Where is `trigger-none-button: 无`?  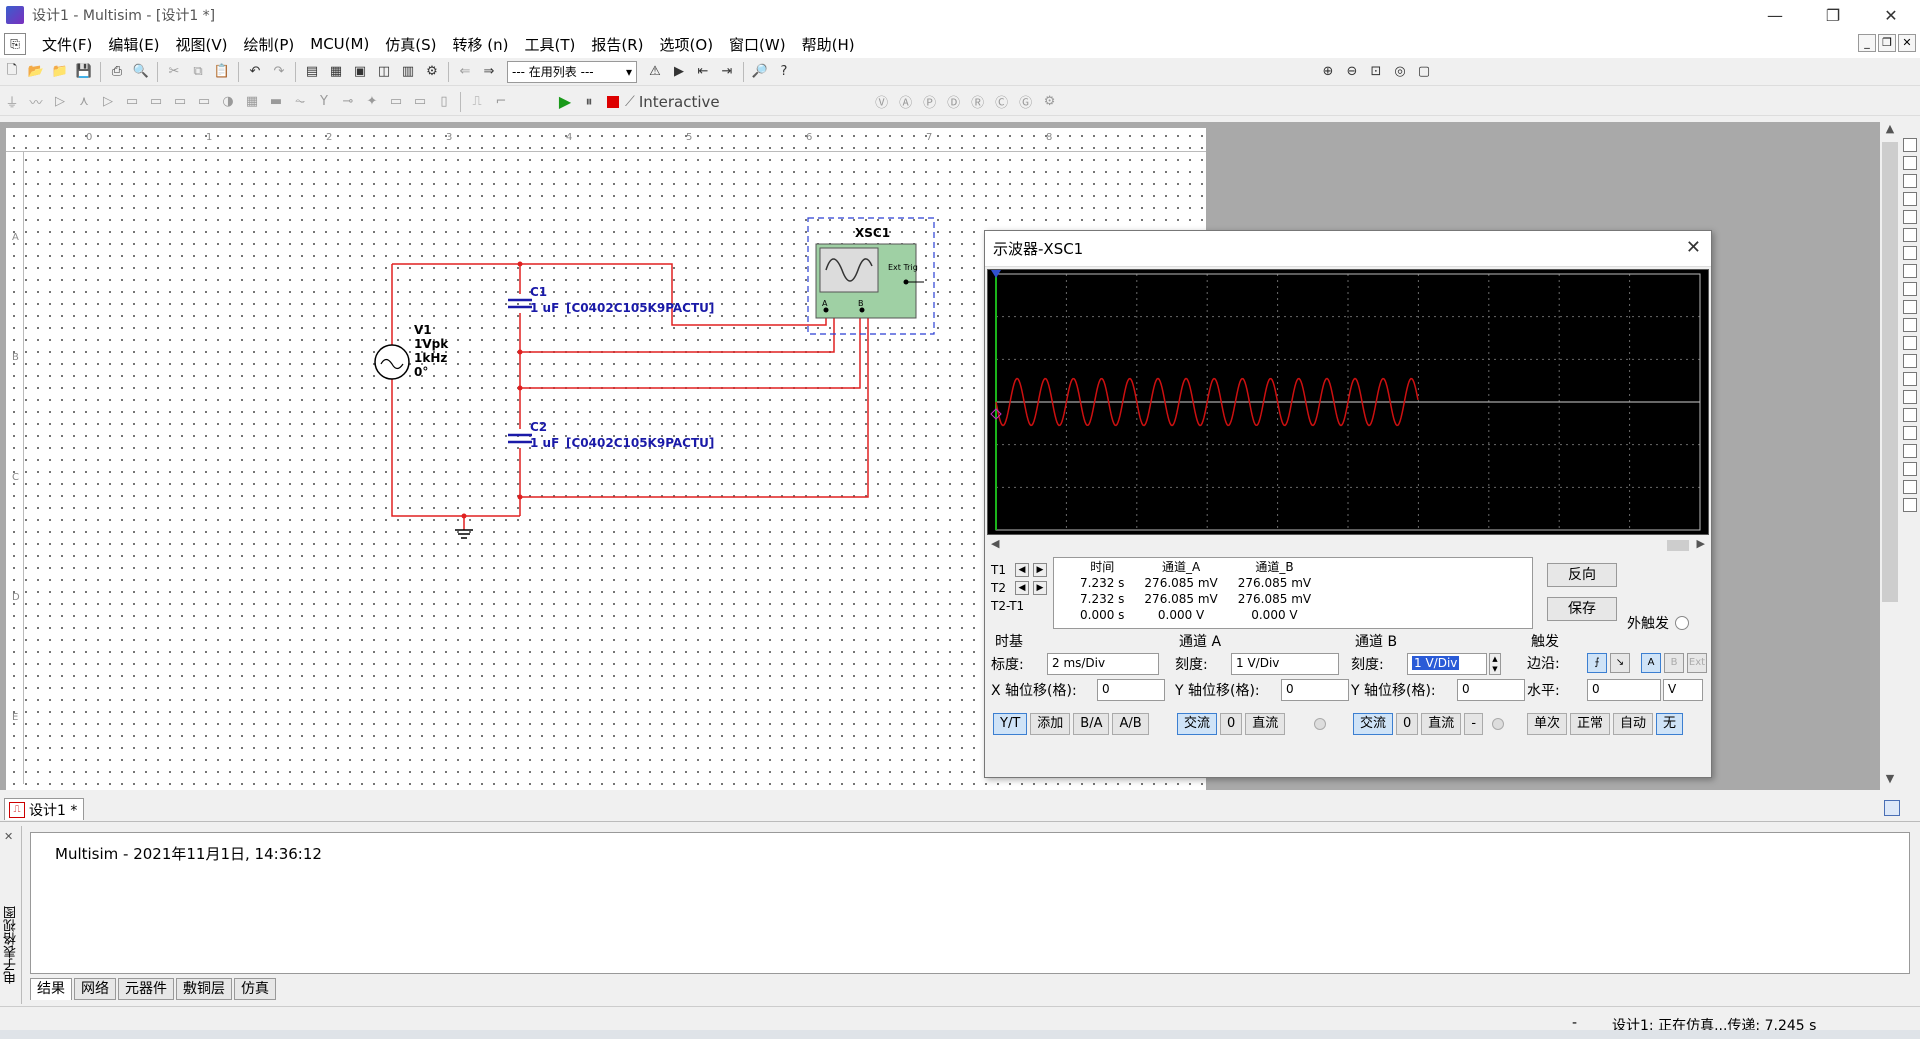 trigger-none-button: 无 is located at coordinates (1670, 724).